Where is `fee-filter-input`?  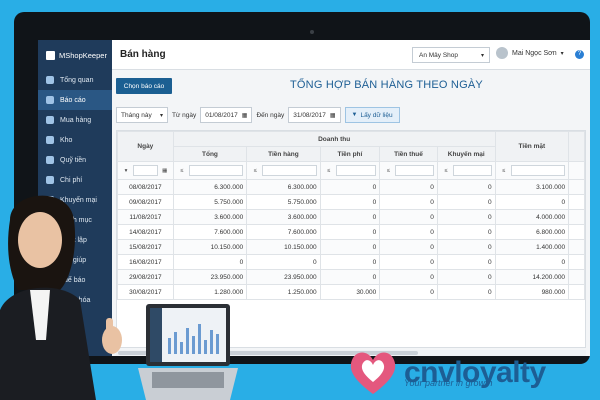
fee-filter-input is located at coordinates (356, 170).